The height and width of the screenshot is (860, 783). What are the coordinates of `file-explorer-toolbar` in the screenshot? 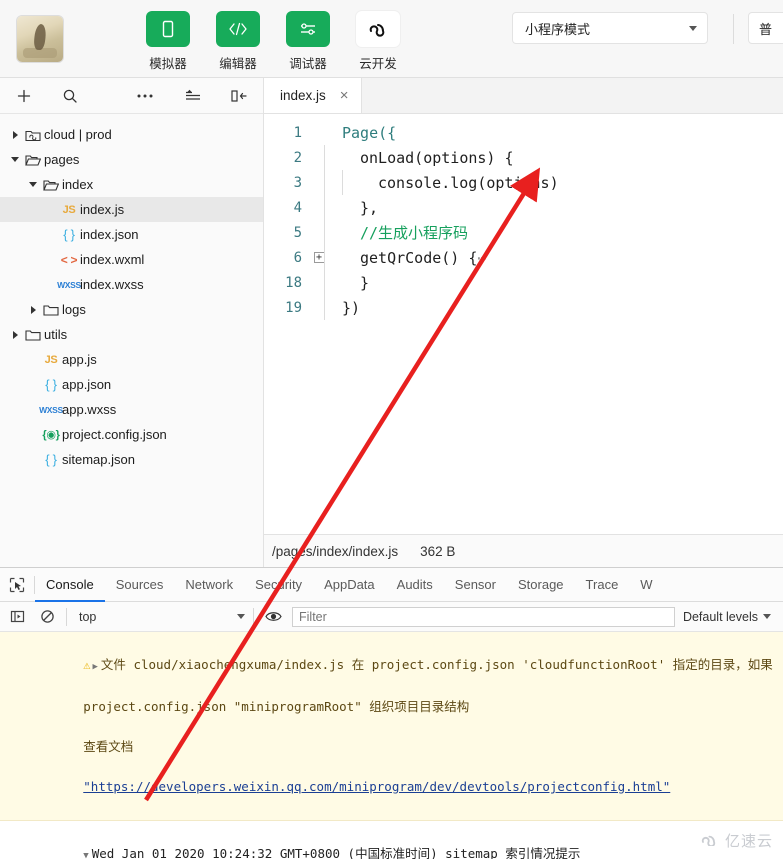 It's located at (131, 96).